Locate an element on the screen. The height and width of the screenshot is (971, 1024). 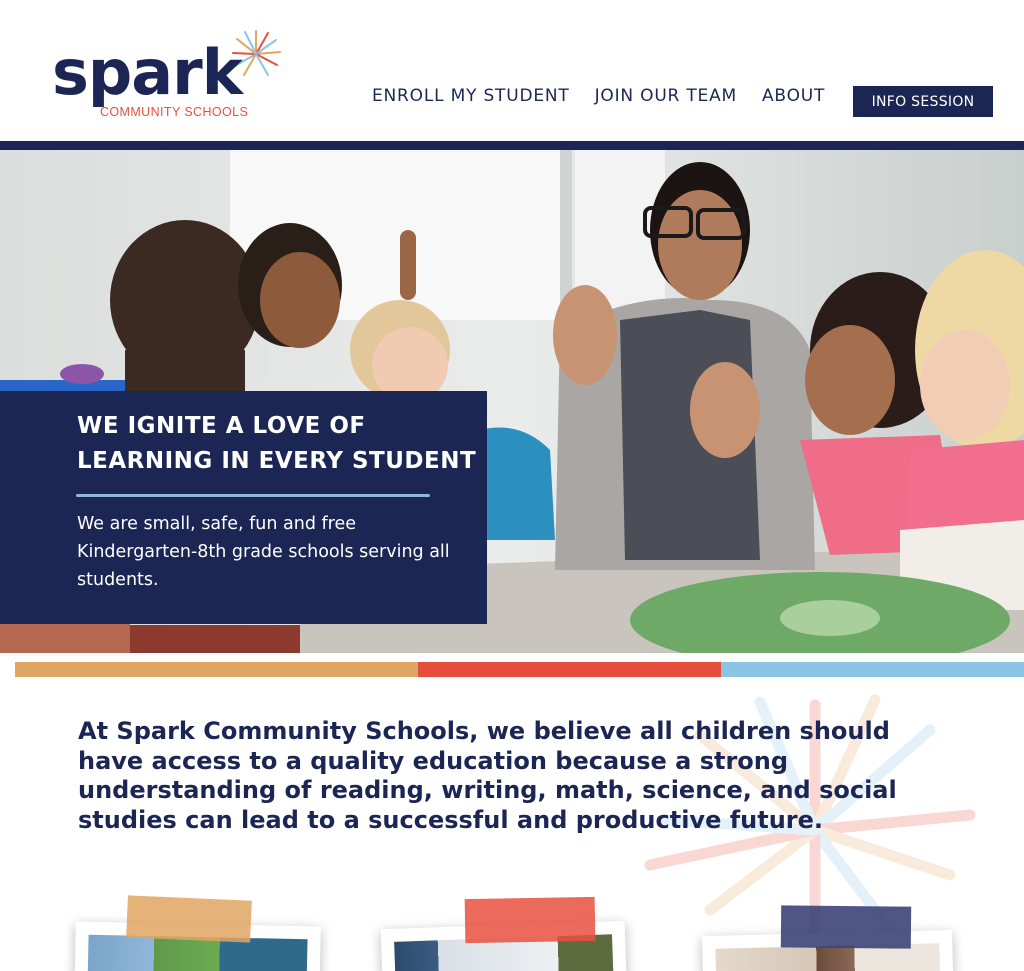
header-divider is located at coordinates (512, 145).